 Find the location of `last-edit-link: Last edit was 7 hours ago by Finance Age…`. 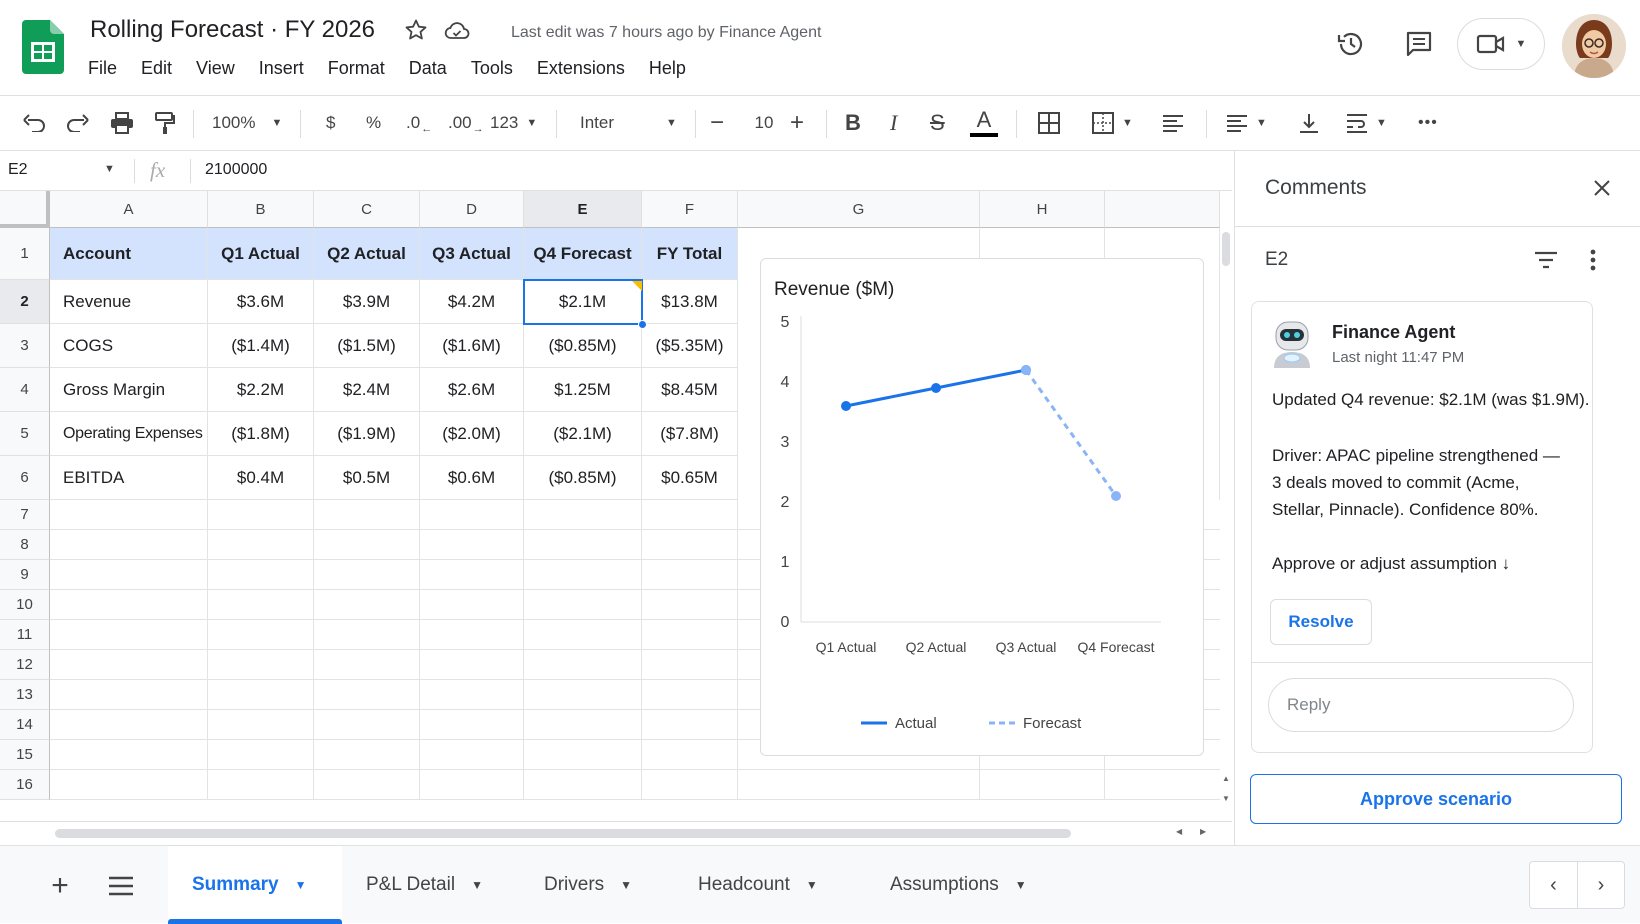

last-edit-link: Last edit was 7 hours ago by Finance Age… is located at coordinates (666, 33).